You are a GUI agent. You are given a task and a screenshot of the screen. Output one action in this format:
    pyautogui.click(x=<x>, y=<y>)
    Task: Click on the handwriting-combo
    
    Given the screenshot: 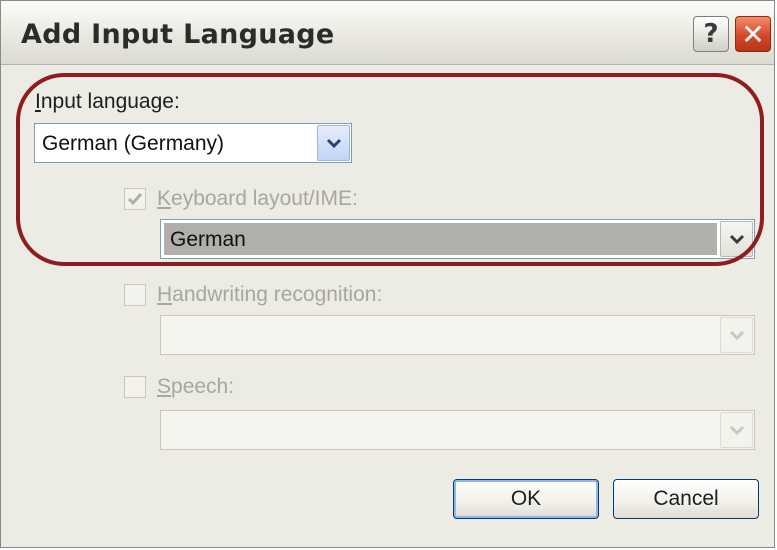 What is the action you would take?
    pyautogui.click(x=457, y=335)
    